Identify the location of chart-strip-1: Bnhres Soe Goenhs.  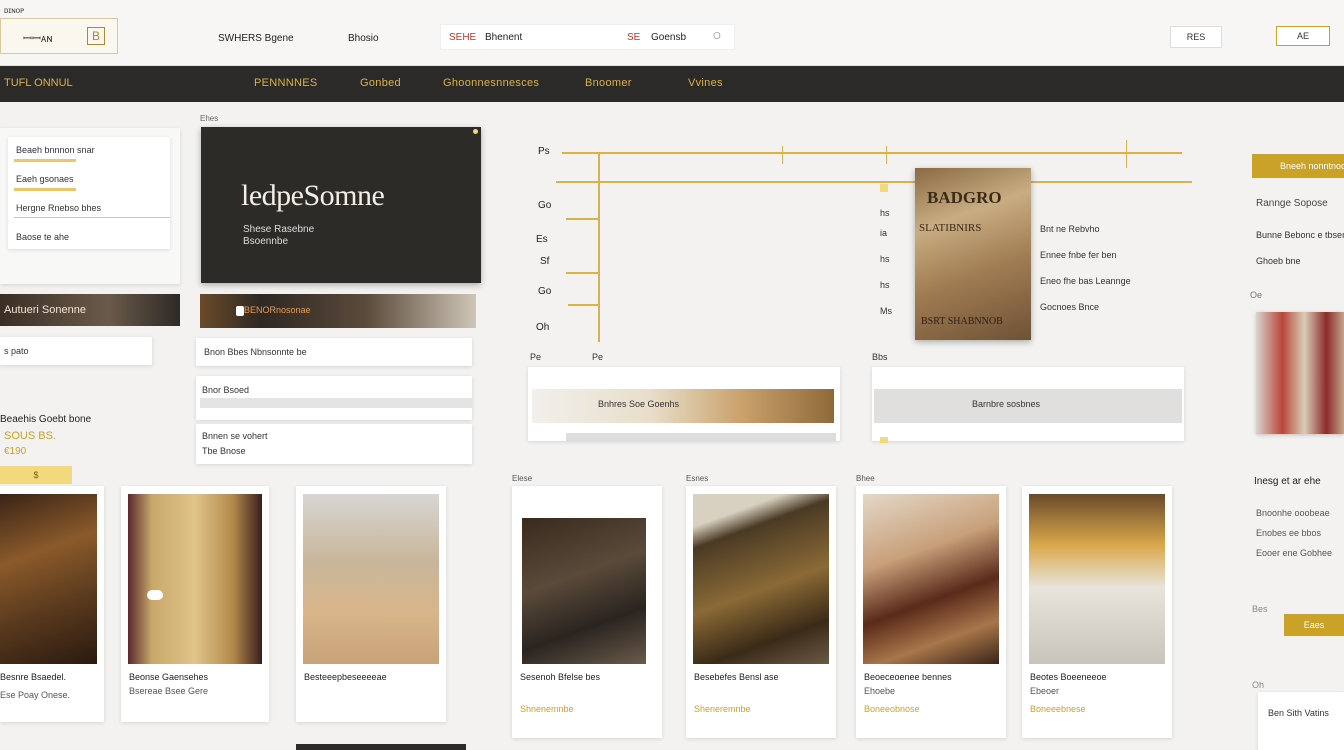
(684, 404).